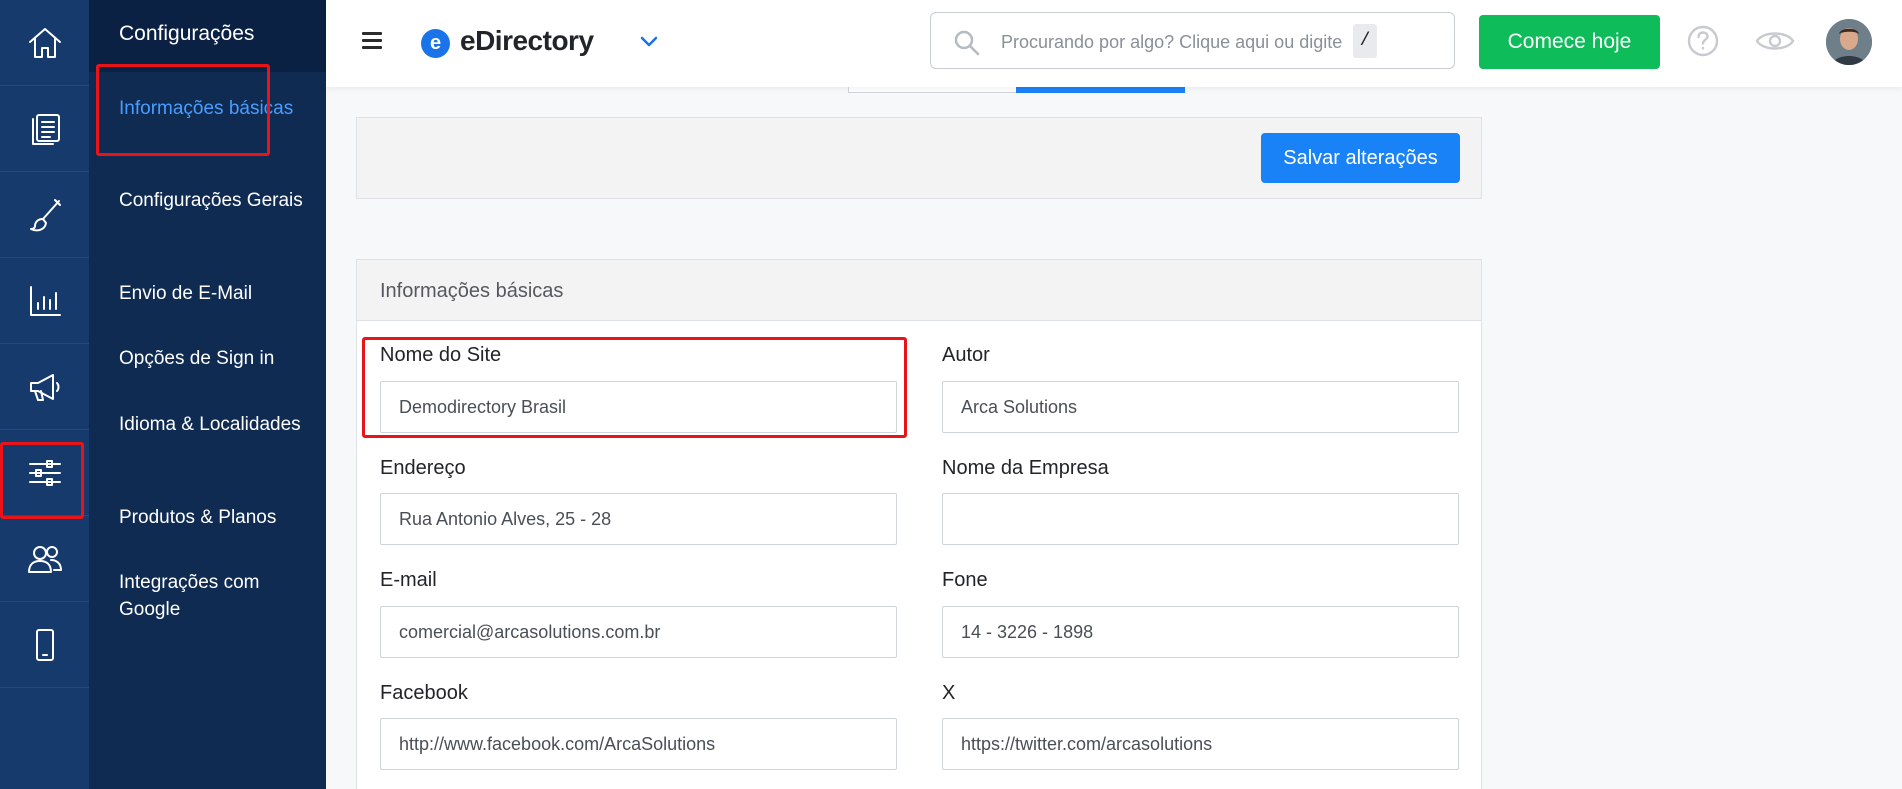 The image size is (1902, 789). Describe the element at coordinates (1365, 41) in the screenshot. I see `search-shortcut-key: /` at that location.